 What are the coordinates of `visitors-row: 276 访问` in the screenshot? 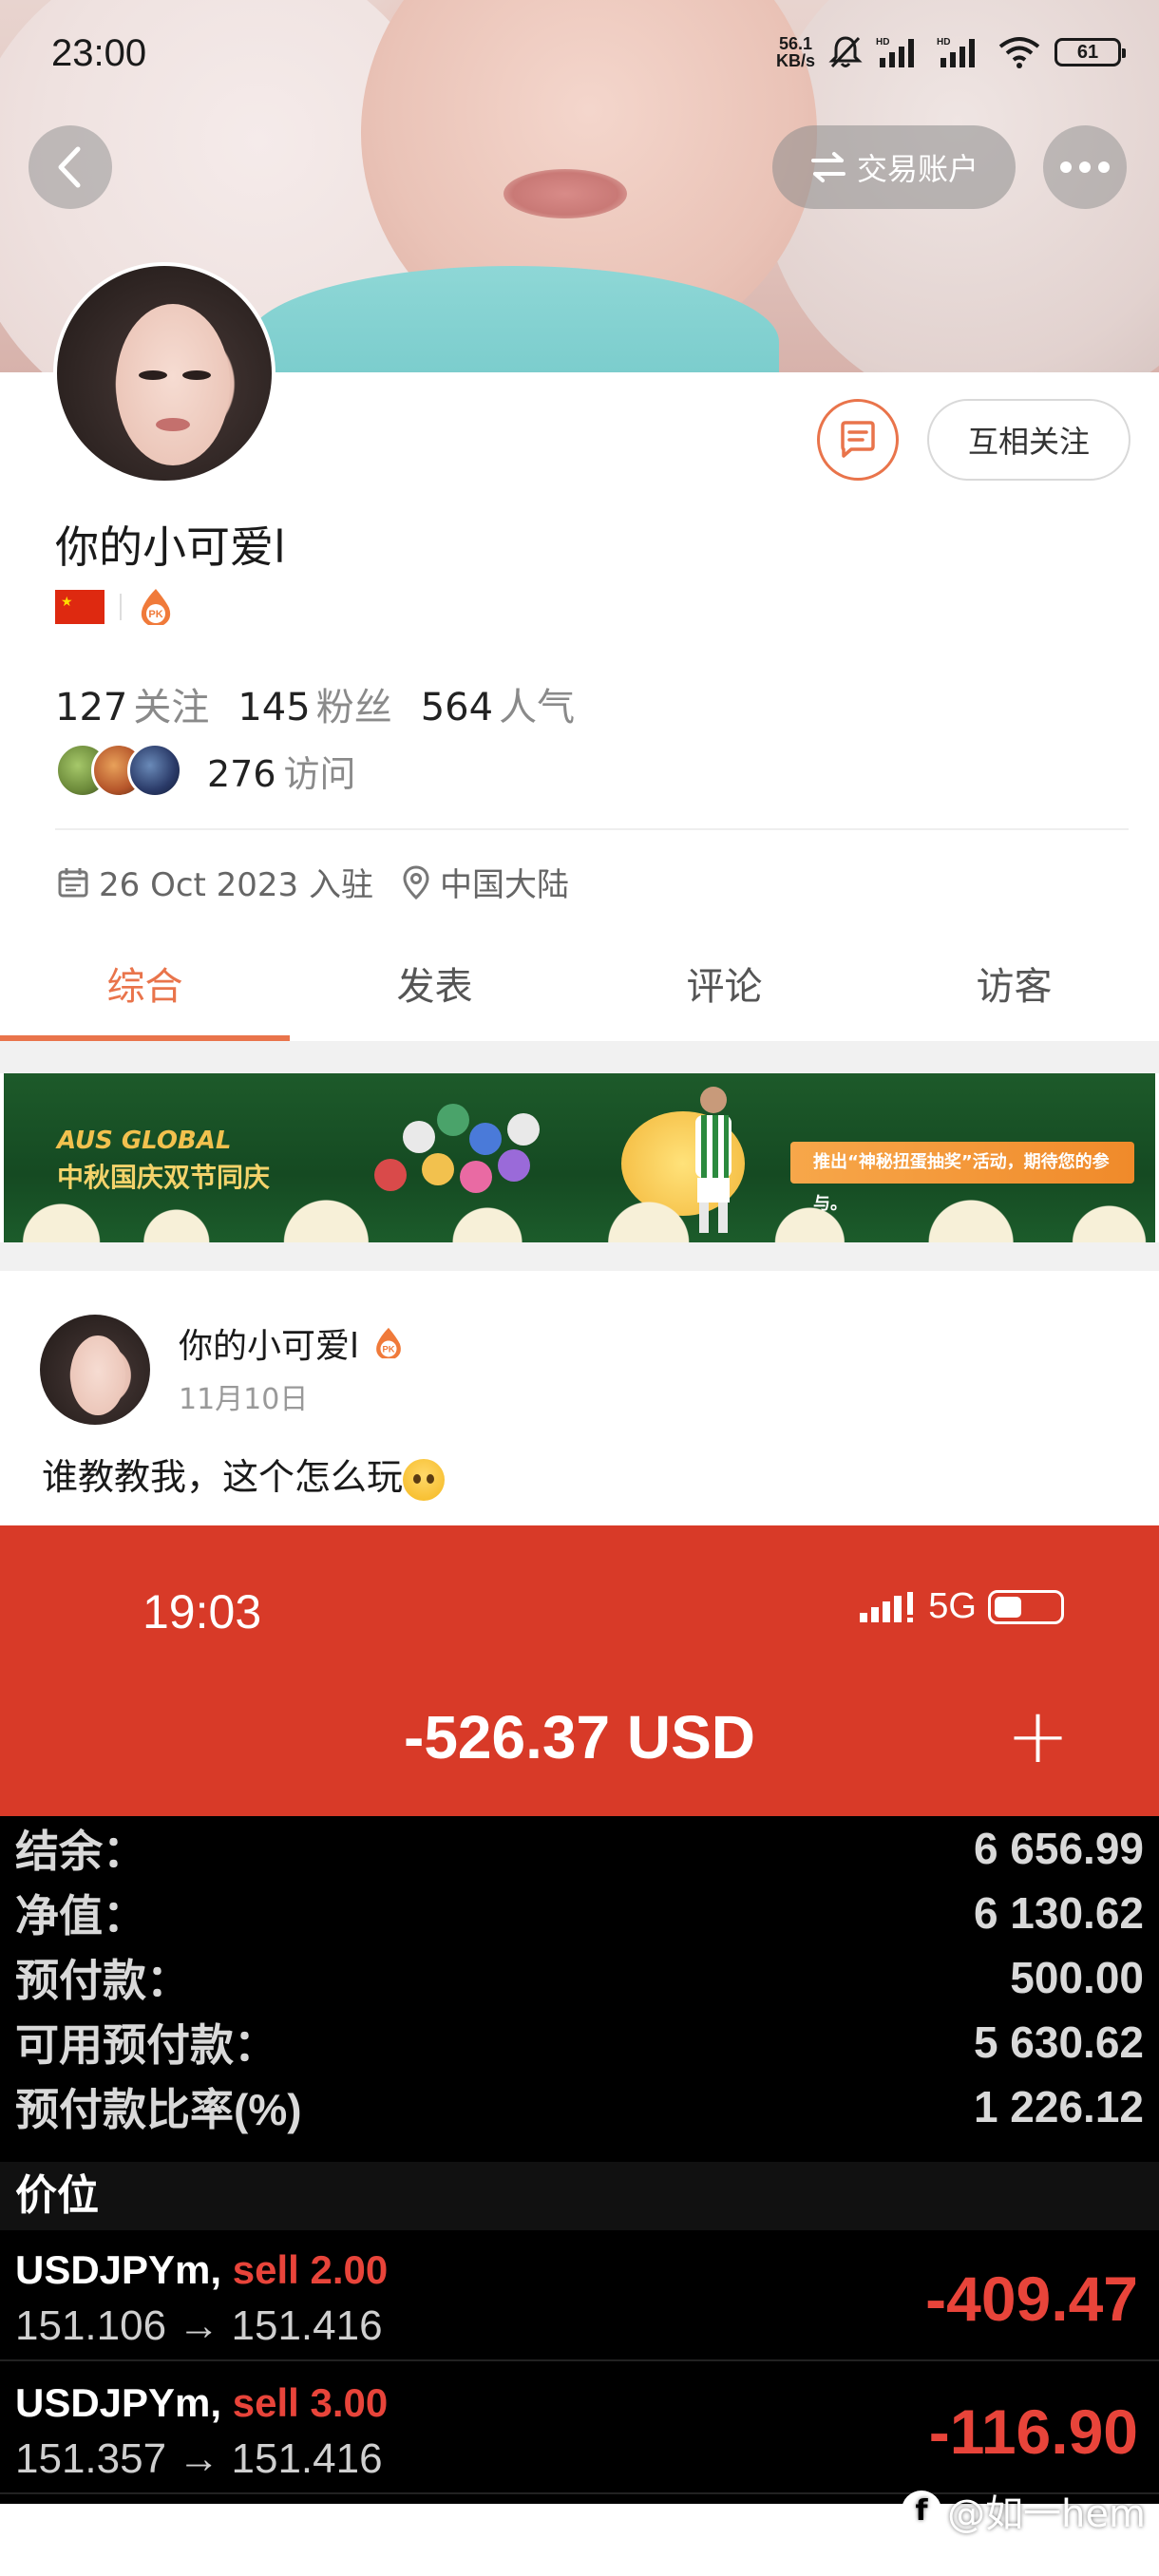 It's located at (205, 770).